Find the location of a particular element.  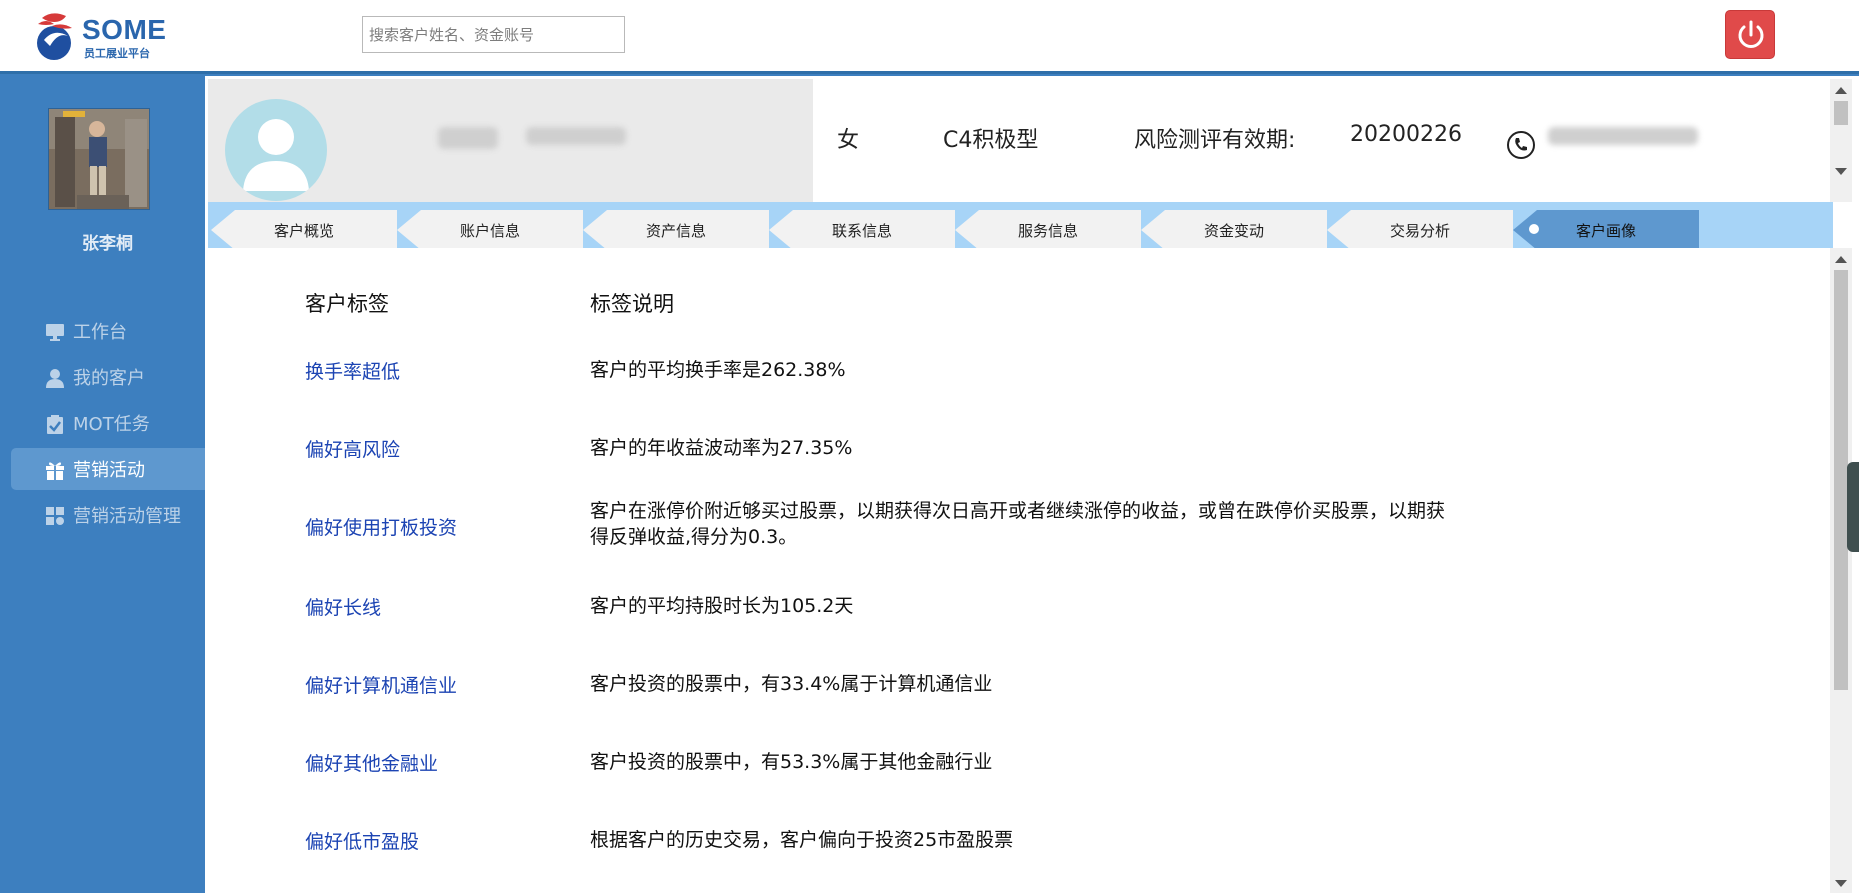

customer-identity-box is located at coordinates (510, 140).